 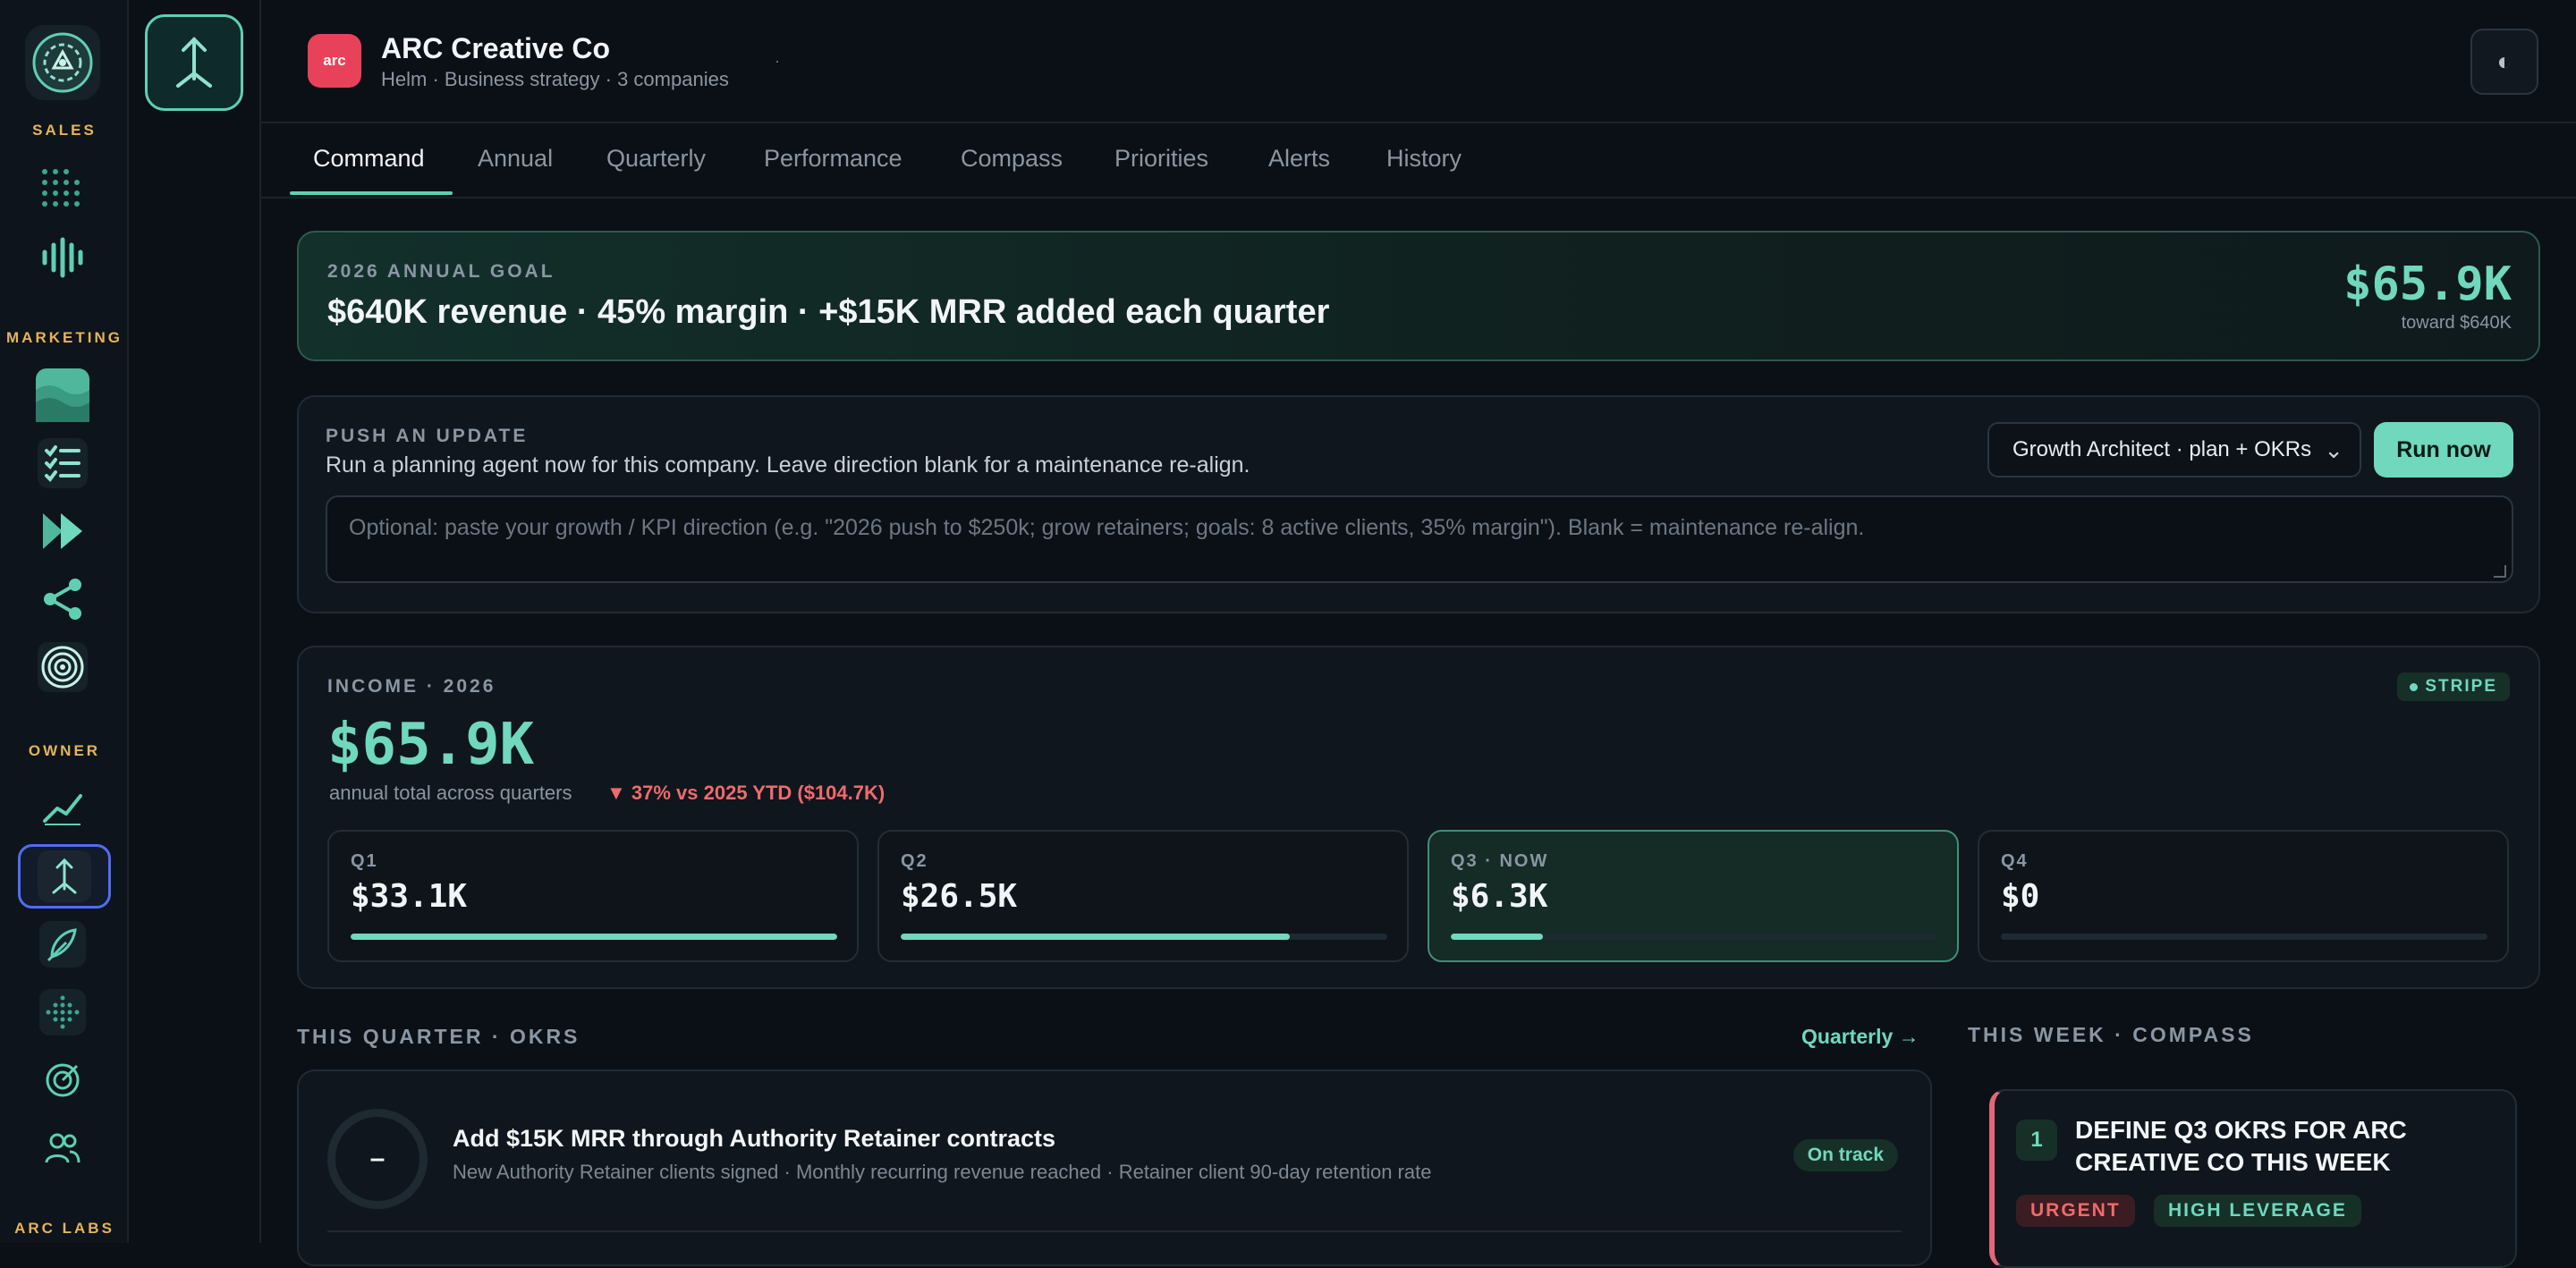 I want to click on waveform-icon, so click(x=62, y=257).